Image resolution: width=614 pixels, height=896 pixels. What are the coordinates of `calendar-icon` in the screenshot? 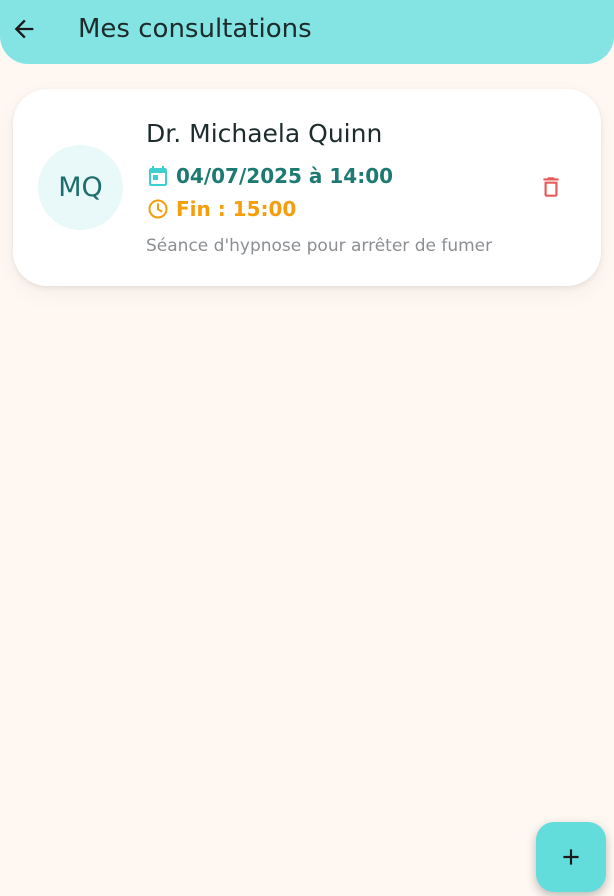 It's located at (158, 176).